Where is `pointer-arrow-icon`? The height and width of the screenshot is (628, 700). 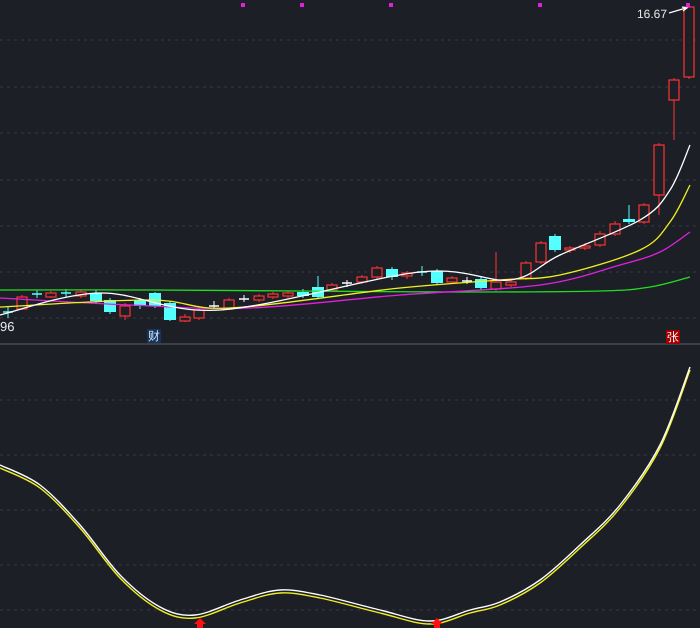
pointer-arrow-icon is located at coordinates (678, 10).